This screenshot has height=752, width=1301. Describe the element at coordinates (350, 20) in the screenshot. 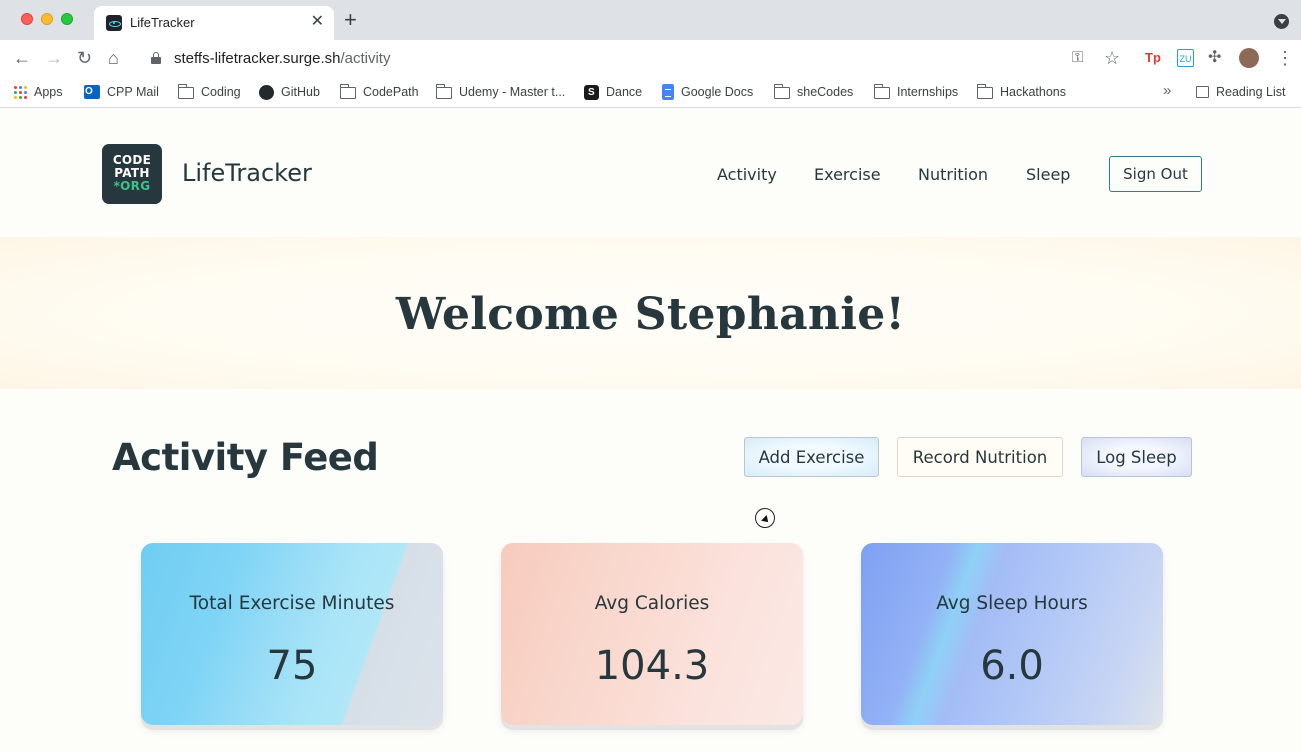

I see `new-tab-button: +` at that location.